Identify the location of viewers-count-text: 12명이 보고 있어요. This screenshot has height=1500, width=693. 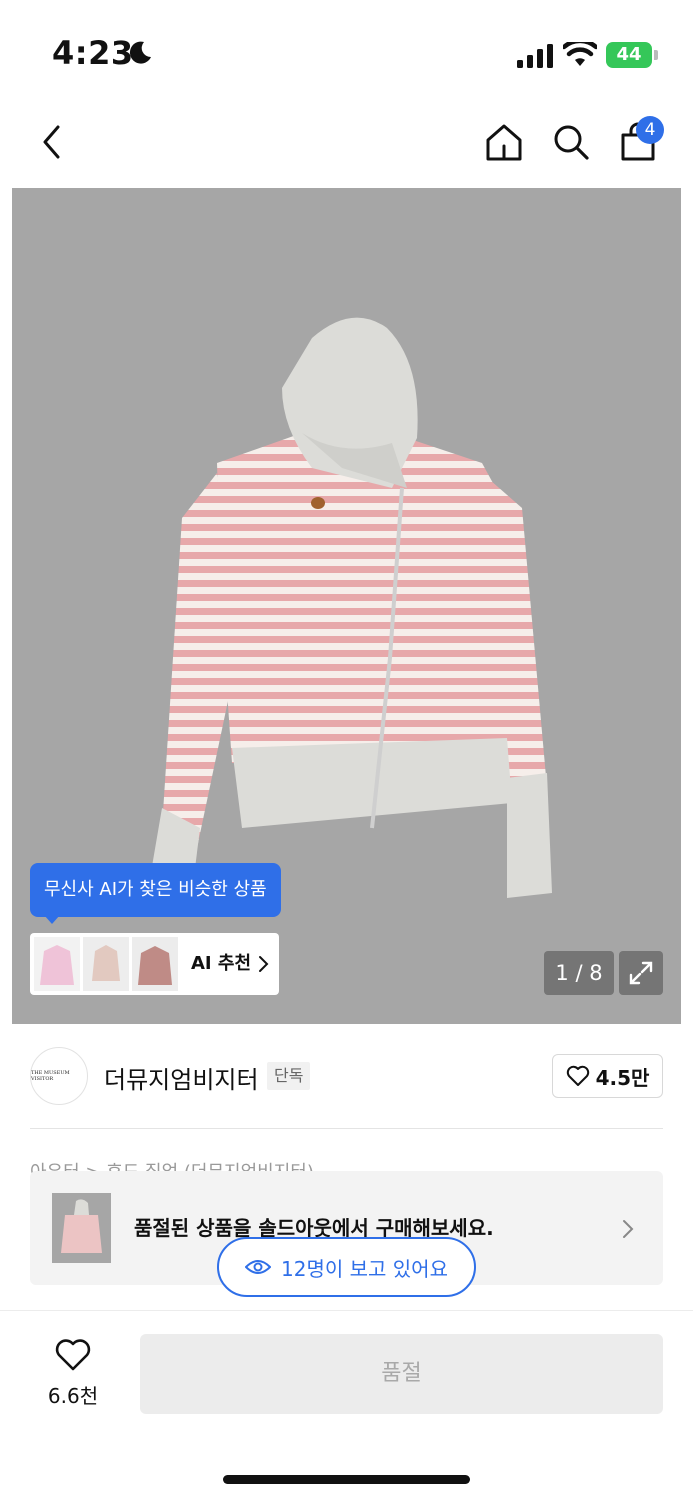
(364, 1268).